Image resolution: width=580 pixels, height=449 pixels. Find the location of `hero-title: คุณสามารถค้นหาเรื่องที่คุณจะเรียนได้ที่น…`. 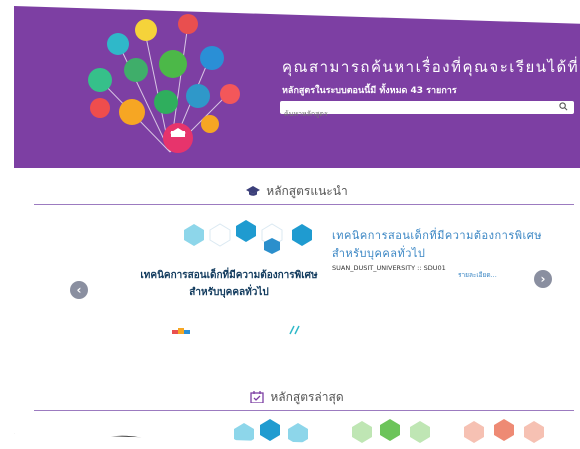

hero-title: คุณสามารถค้นหาเรื่องที่คุณจะเรียนได้ที่น… is located at coordinates (431, 67).